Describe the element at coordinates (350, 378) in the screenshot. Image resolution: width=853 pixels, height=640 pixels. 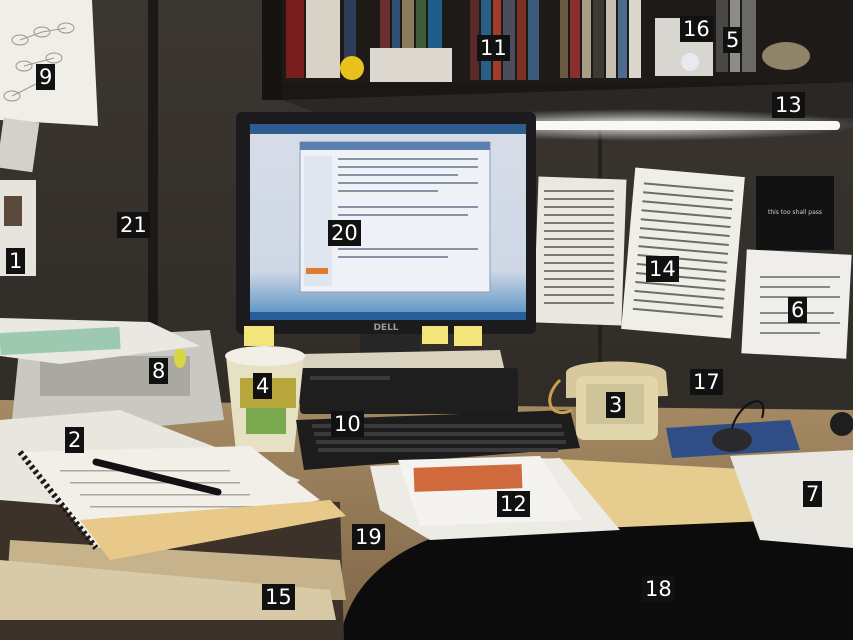
I see `drive-slot` at that location.